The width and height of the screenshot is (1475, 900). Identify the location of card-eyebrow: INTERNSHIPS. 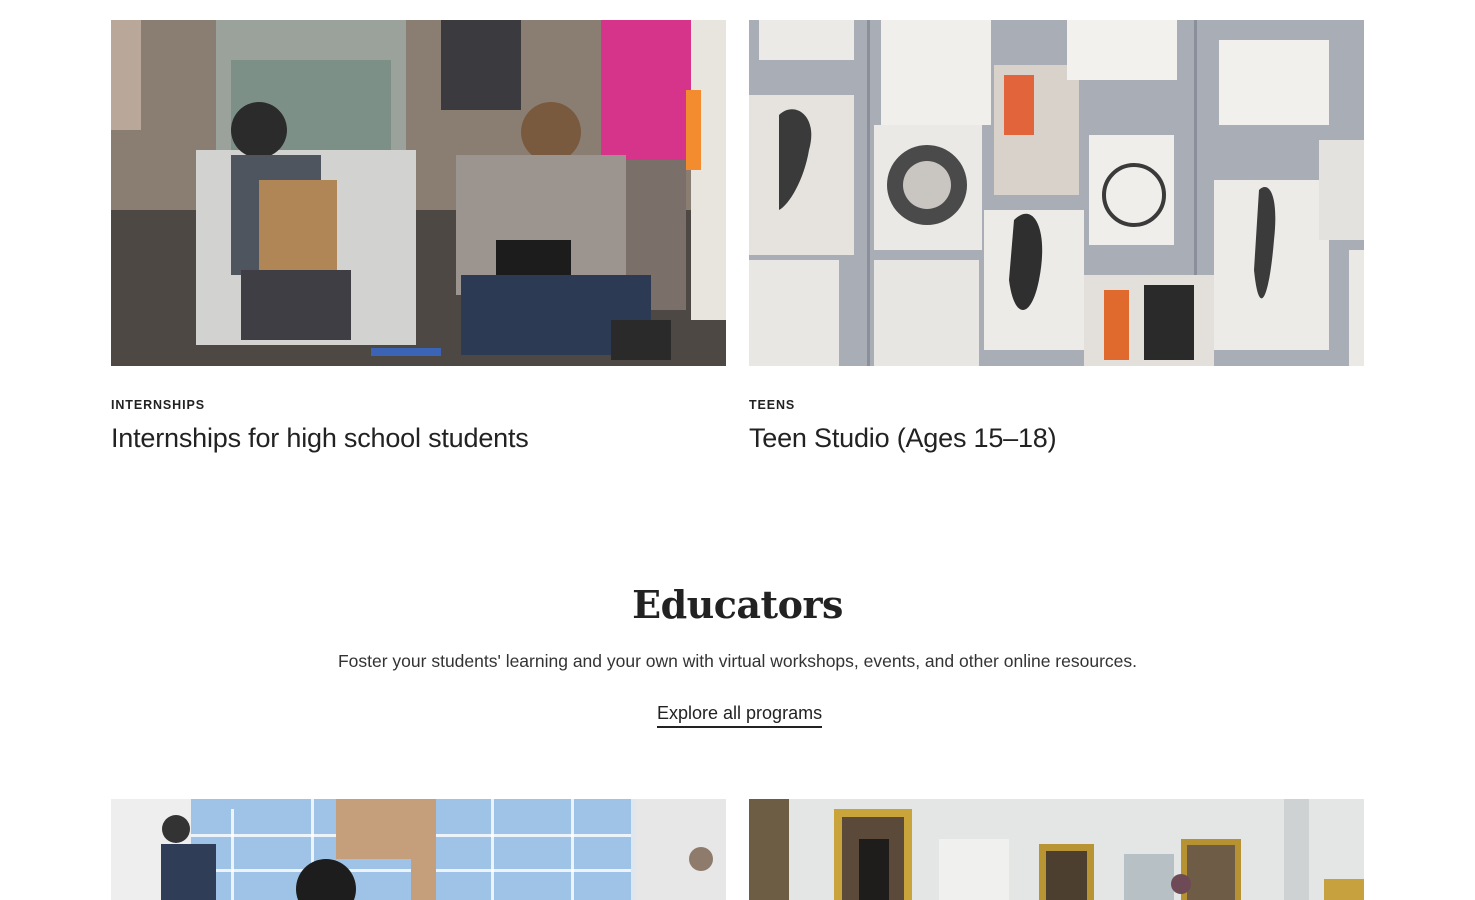
(158, 405).